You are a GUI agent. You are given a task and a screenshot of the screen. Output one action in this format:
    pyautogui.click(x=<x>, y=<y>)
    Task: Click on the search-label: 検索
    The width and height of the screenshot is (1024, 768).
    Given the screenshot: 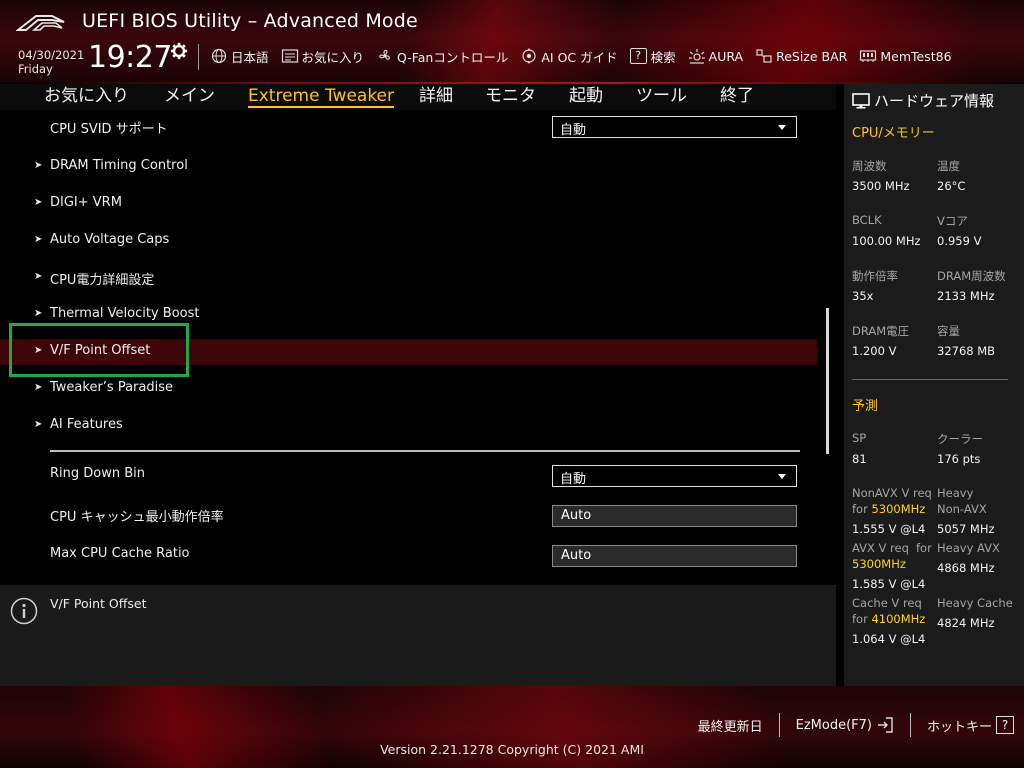 What is the action you would take?
    pyautogui.click(x=663, y=57)
    